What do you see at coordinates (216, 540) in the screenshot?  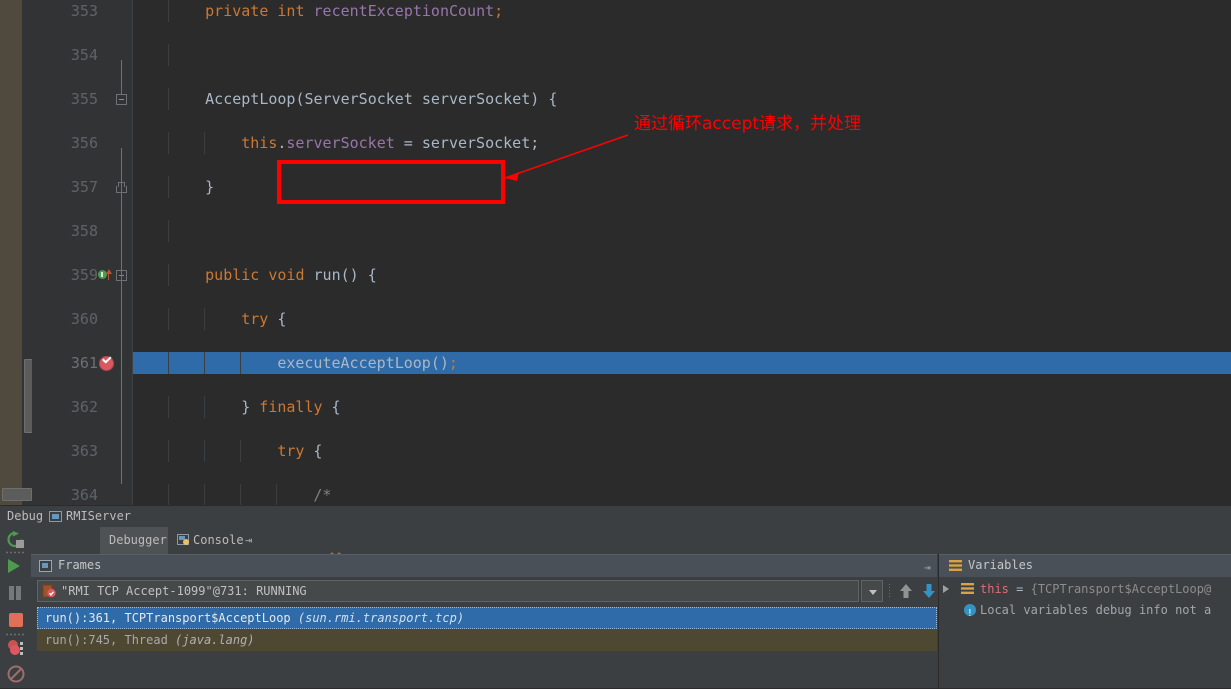 I see `tab-console: Console ⇥` at bounding box center [216, 540].